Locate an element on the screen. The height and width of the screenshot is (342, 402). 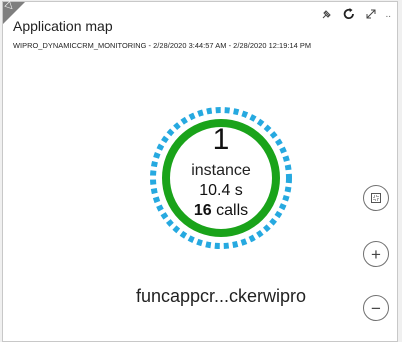
more-options-button: .. is located at coordinates (388, 14).